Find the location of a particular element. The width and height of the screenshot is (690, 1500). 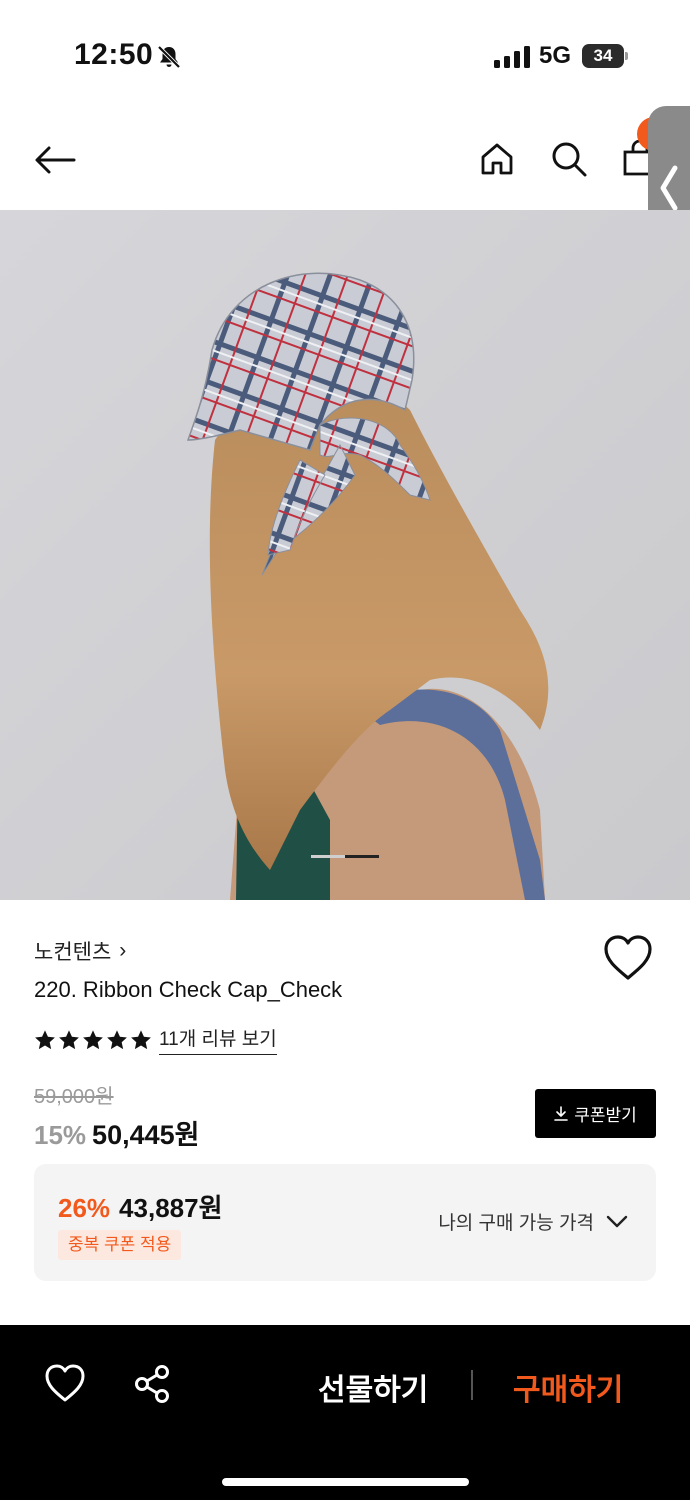

sale-price: 50,445원 is located at coordinates (146, 1135).